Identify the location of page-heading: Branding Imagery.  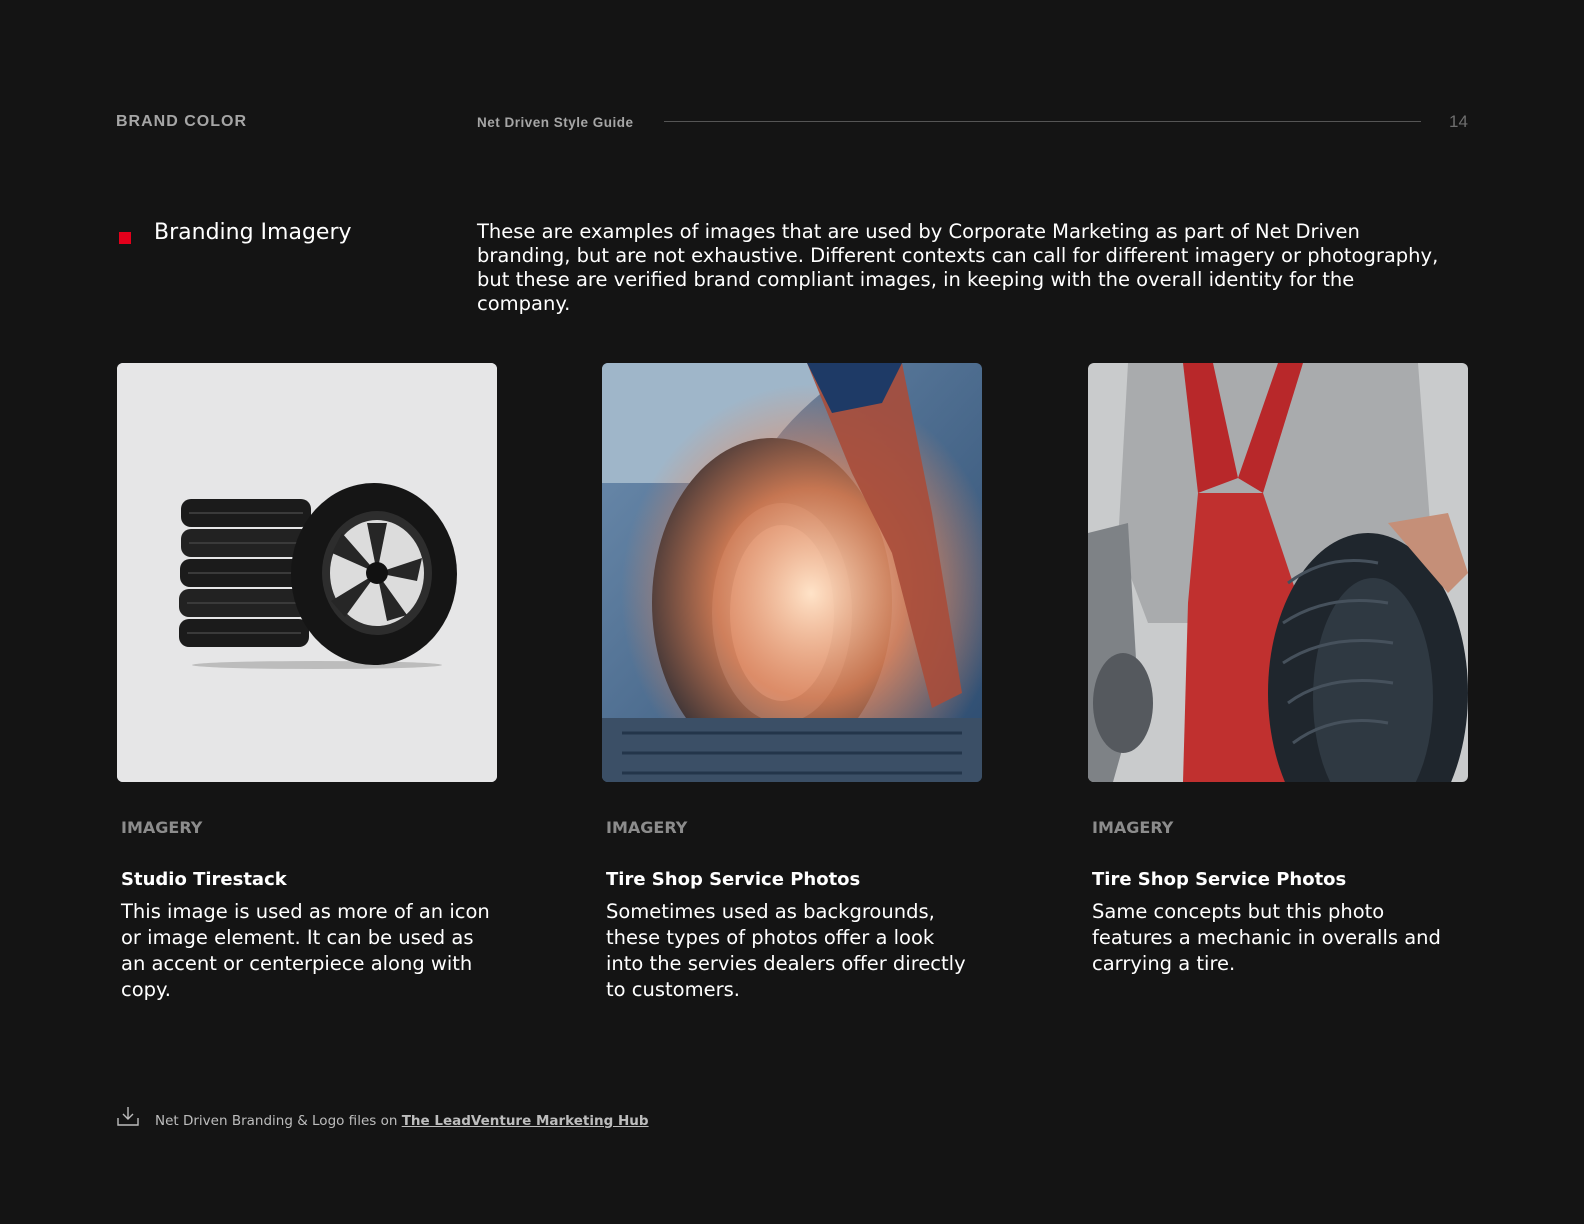
(253, 232).